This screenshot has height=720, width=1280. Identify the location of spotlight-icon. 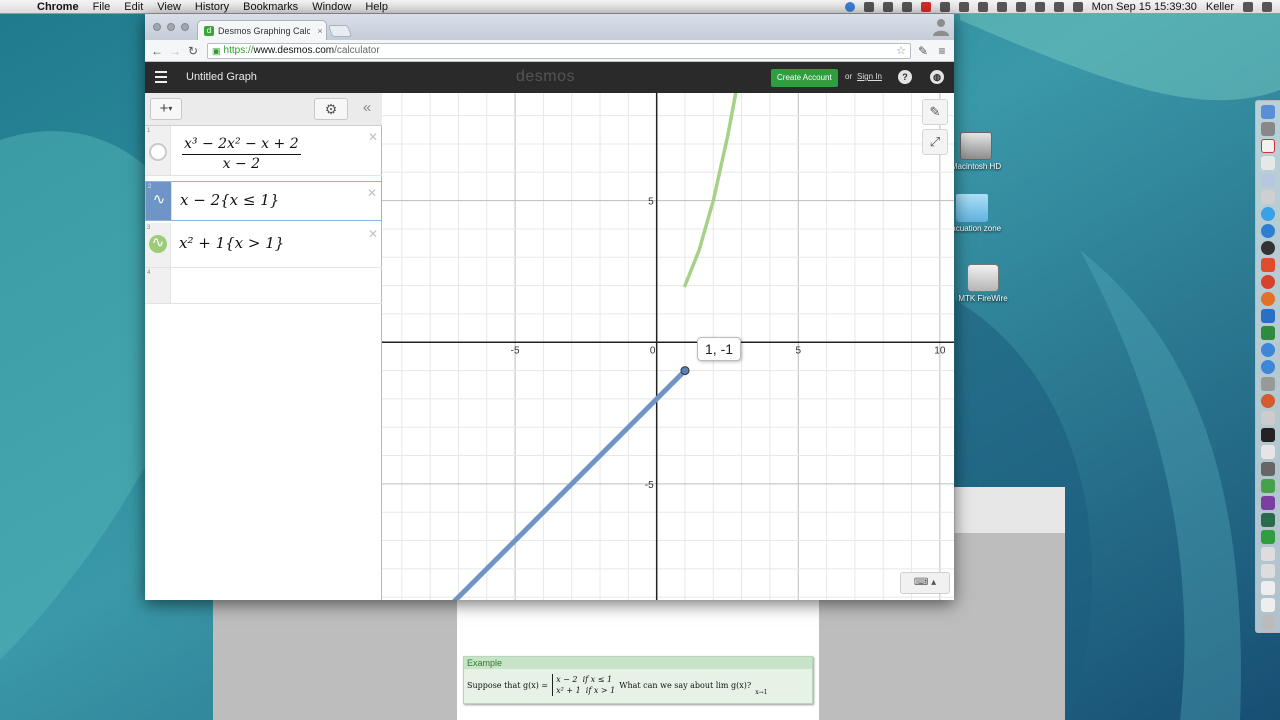
(1248, 7).